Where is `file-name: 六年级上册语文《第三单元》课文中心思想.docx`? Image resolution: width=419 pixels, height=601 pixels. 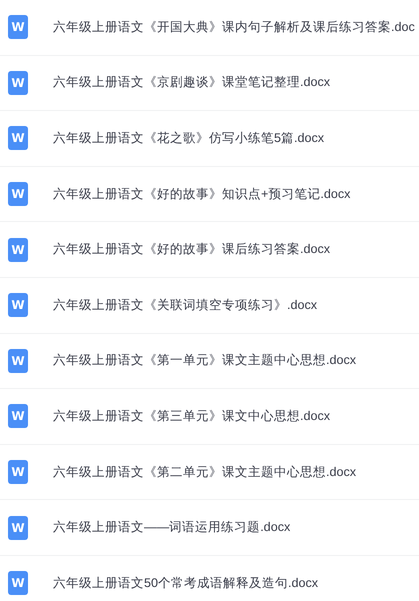
file-name: 六年级上册语文《第三单元》课文中心思想.docx is located at coordinates (191, 416).